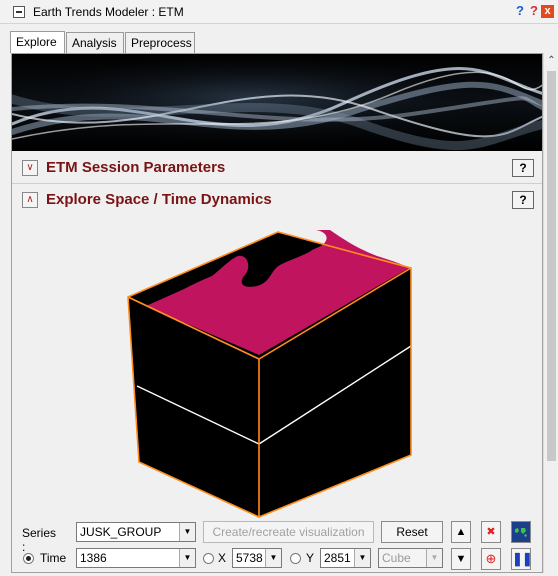 The image size is (558, 576). Describe the element at coordinates (19, 12) in the screenshot. I see `minimize-icon` at that location.